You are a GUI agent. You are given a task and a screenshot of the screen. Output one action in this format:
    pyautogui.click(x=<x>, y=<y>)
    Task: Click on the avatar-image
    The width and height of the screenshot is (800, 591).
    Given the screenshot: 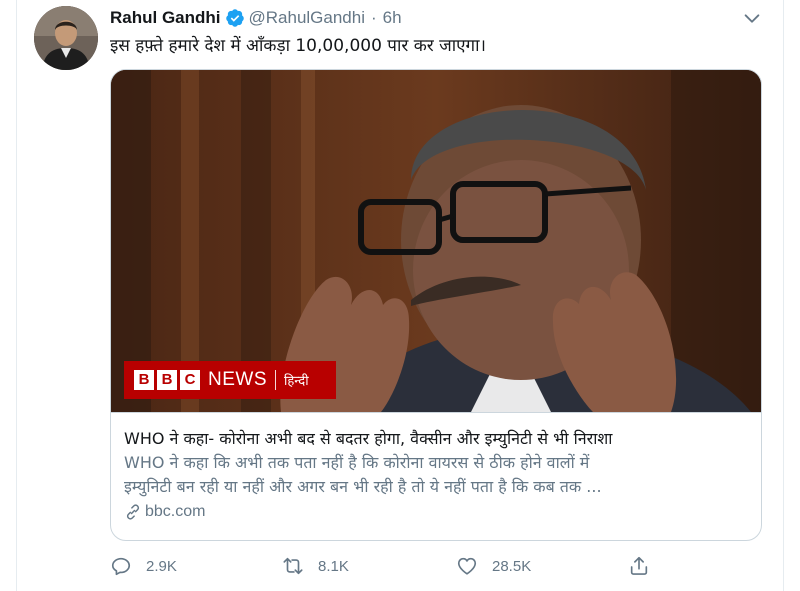 What is the action you would take?
    pyautogui.click(x=66, y=38)
    